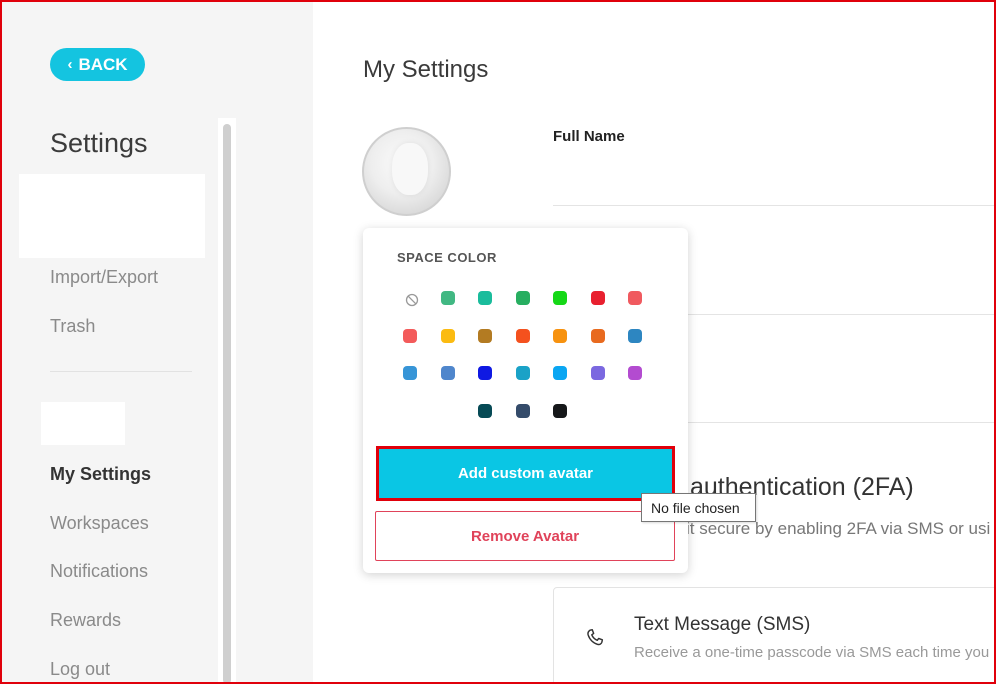 This screenshot has width=996, height=684. Describe the element at coordinates (99, 143) in the screenshot. I see `sidebar-title: Settings` at that location.